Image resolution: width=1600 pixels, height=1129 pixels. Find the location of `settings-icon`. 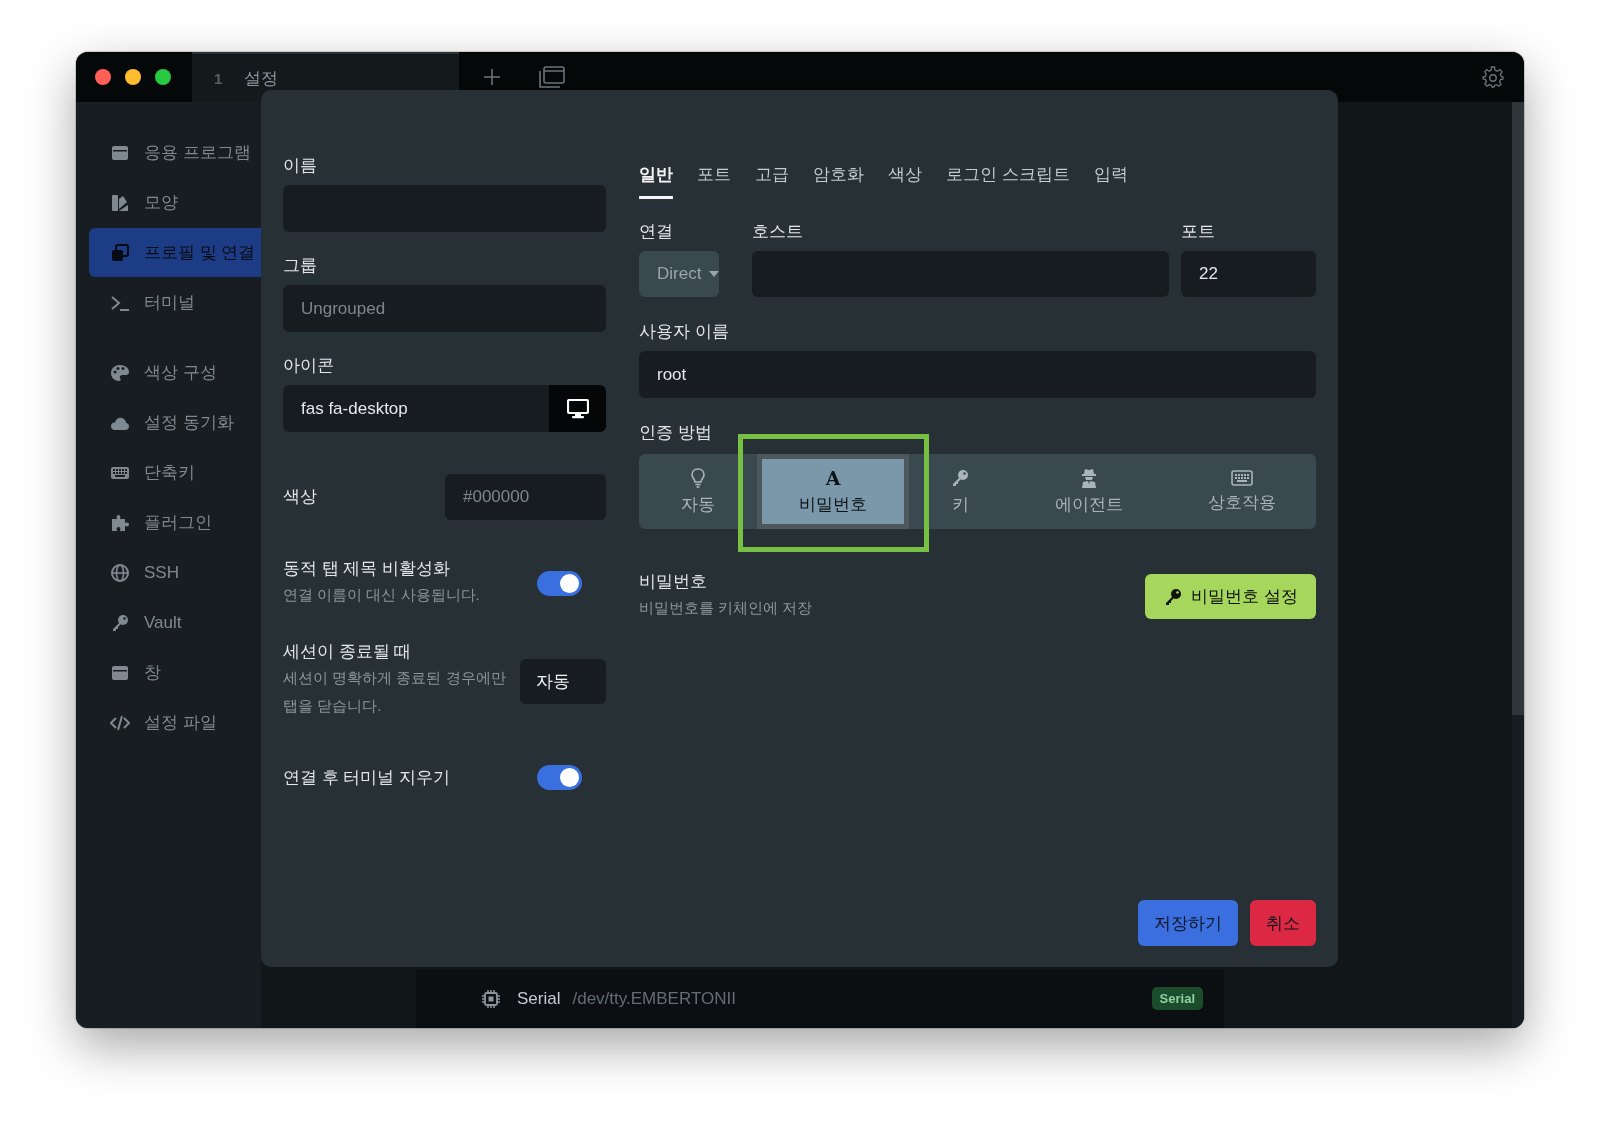

settings-icon is located at coordinates (1493, 77).